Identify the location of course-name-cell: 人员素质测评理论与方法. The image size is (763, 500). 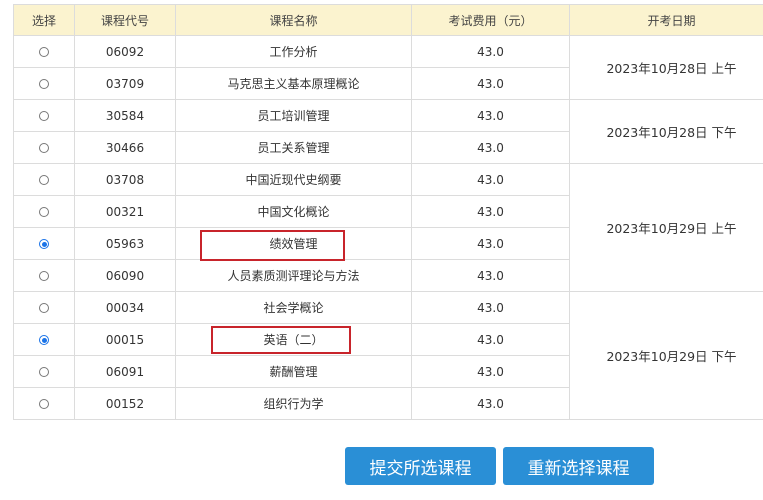
(293, 275).